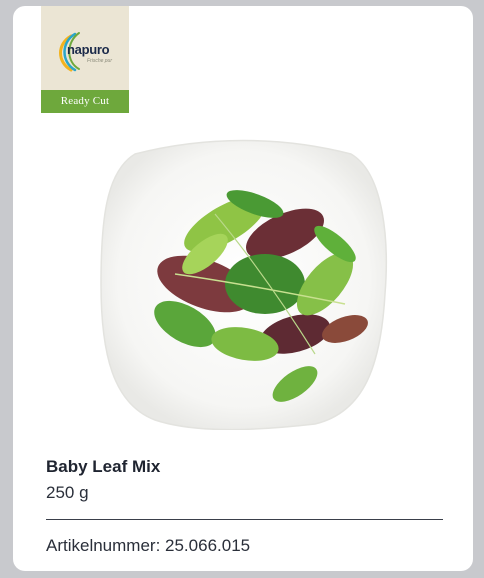 The width and height of the screenshot is (484, 578). Describe the element at coordinates (244, 519) in the screenshot. I see `divider` at that location.